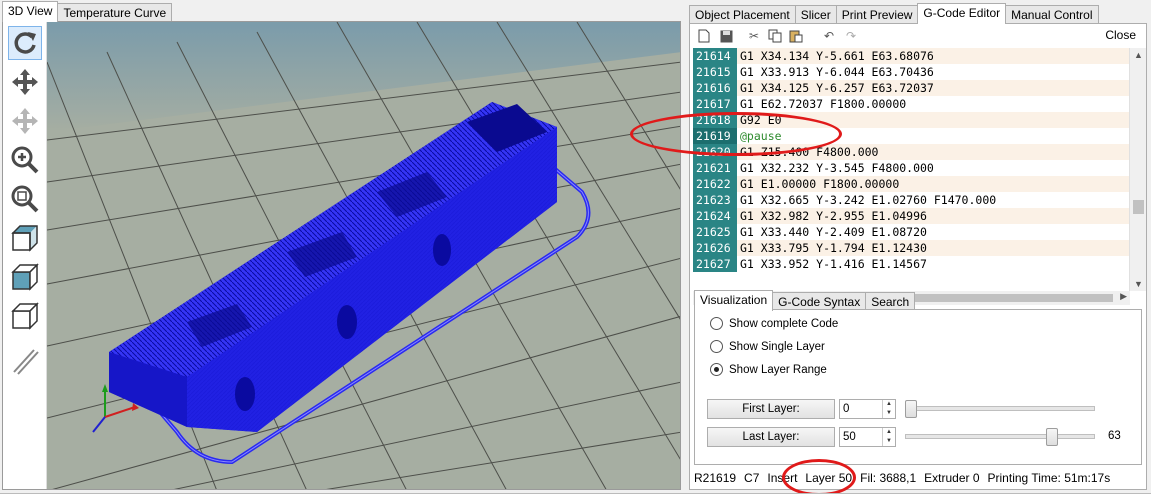  I want to click on tab-temperature-curve: Temperature Curve, so click(115, 12).